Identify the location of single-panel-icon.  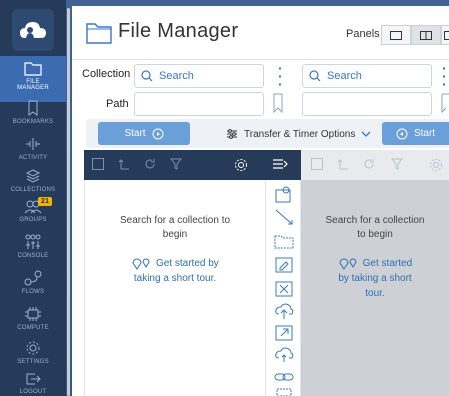
(396, 35).